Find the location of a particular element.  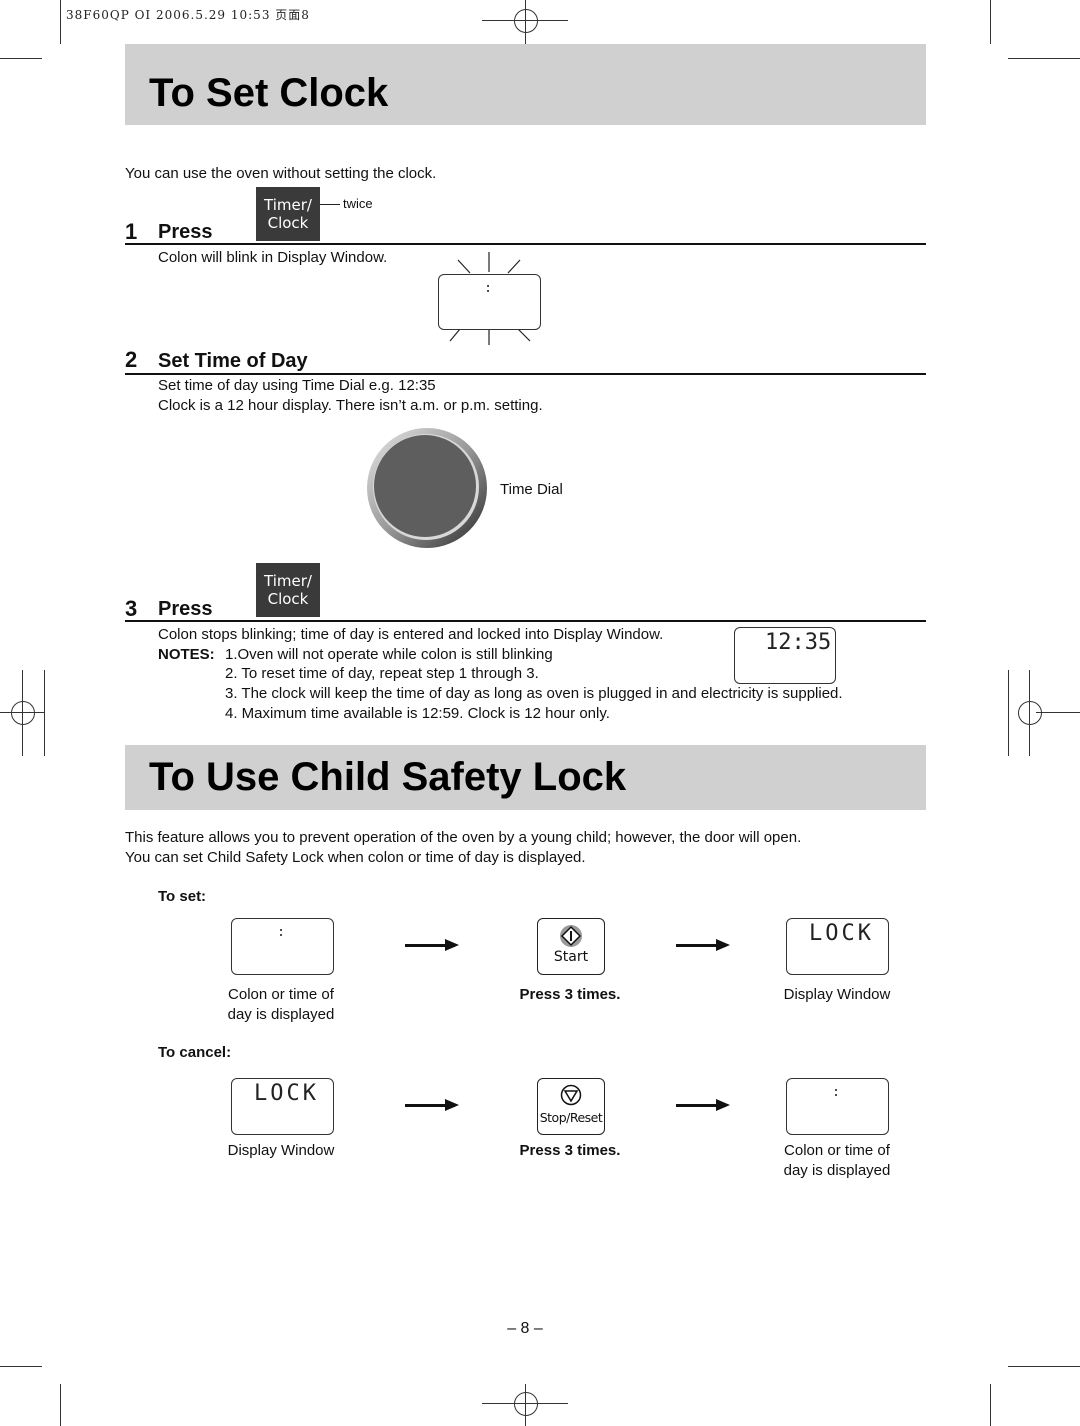

start-button: Start is located at coordinates (571, 946).